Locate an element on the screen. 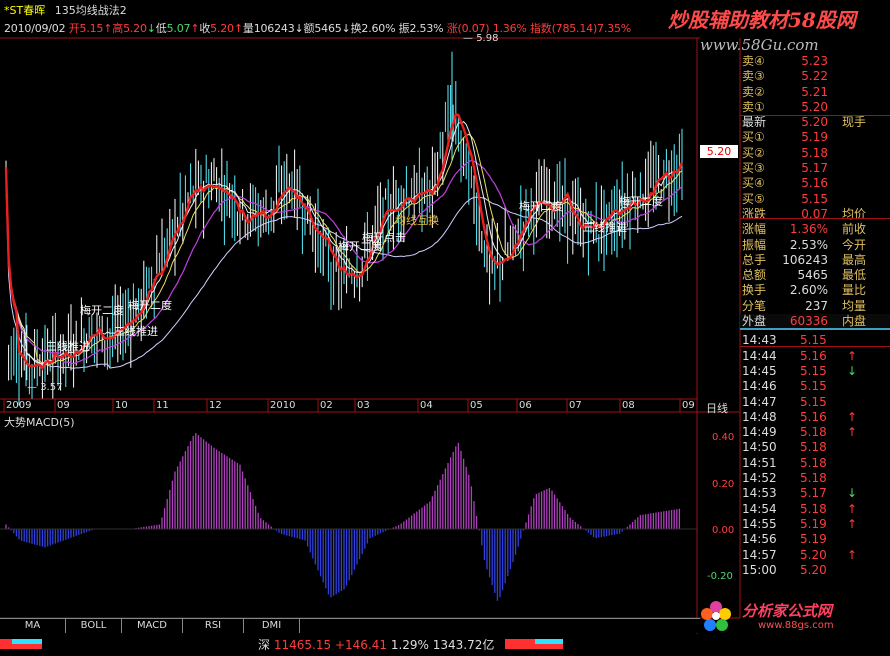 Image resolution: width=890 pixels, height=656 pixels. tick-row: 14:53 5.17 ↓ is located at coordinates (815, 493).